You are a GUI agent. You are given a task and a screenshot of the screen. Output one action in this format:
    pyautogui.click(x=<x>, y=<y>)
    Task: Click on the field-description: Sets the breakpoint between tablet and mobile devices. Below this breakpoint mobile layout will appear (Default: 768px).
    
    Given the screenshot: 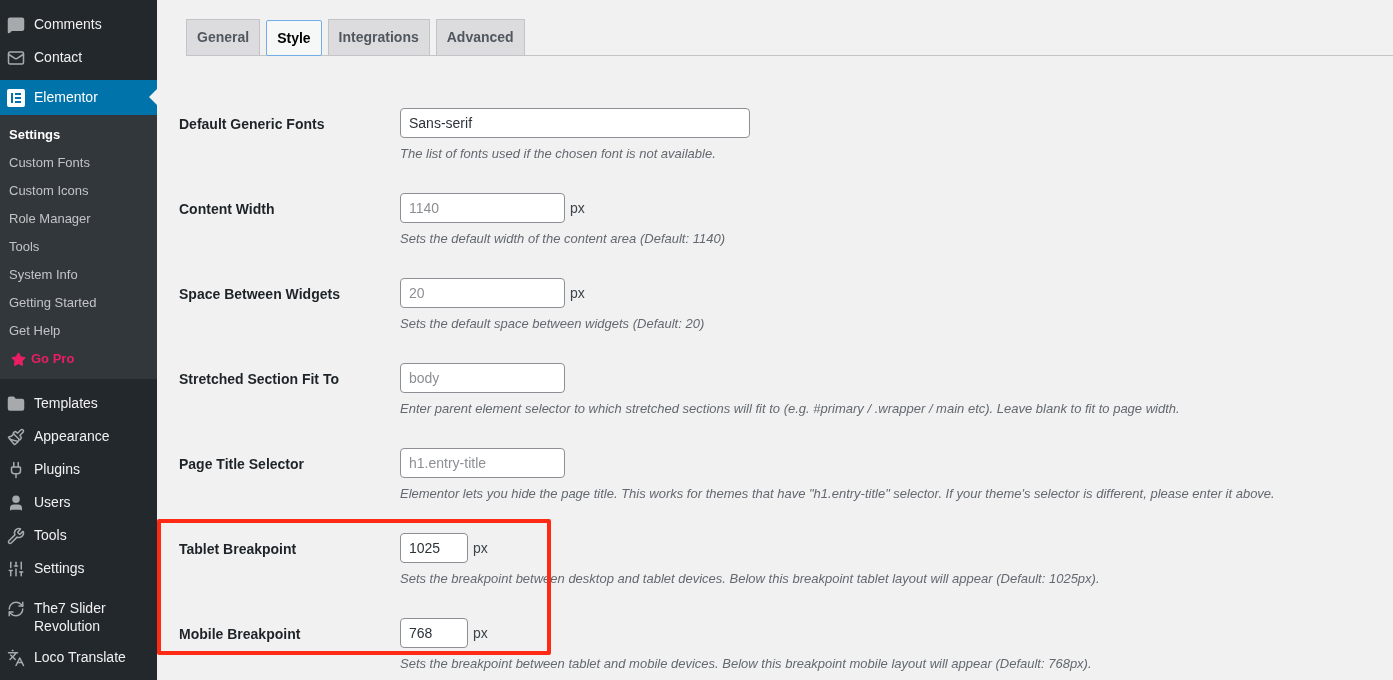 What is the action you would take?
    pyautogui.click(x=746, y=664)
    